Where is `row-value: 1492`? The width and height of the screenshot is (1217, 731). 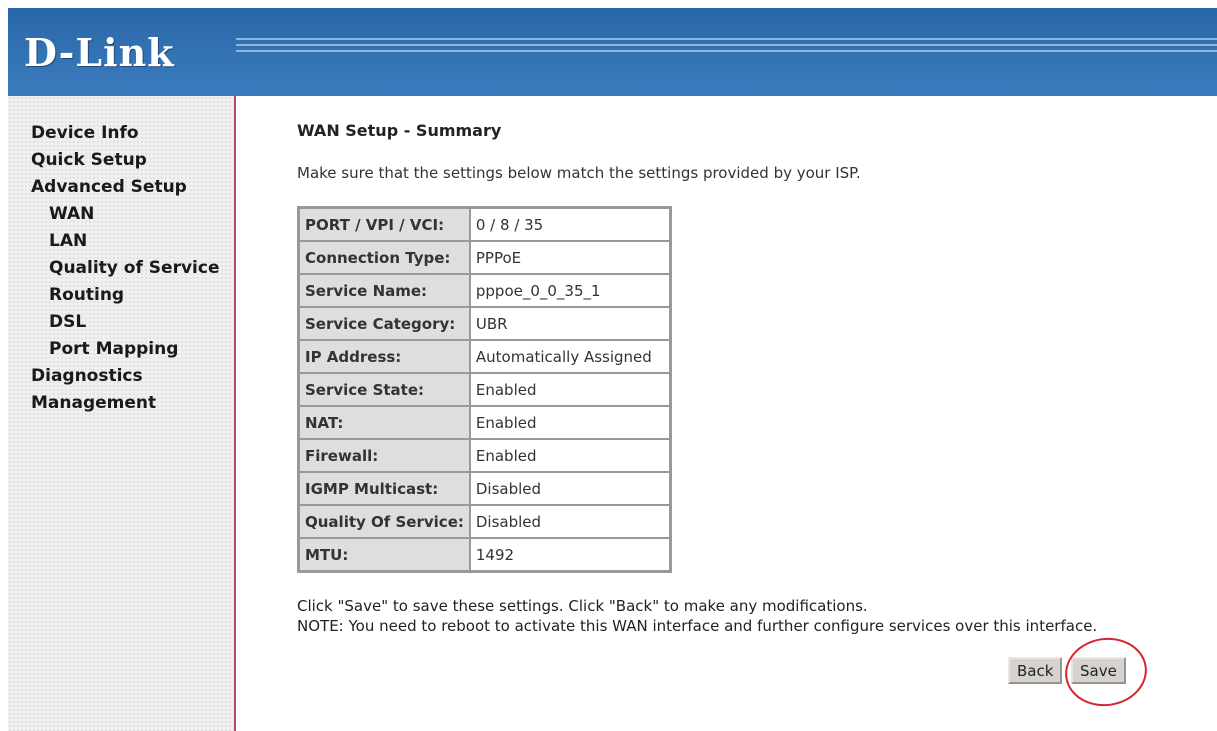
row-value: 1492 is located at coordinates (569, 554).